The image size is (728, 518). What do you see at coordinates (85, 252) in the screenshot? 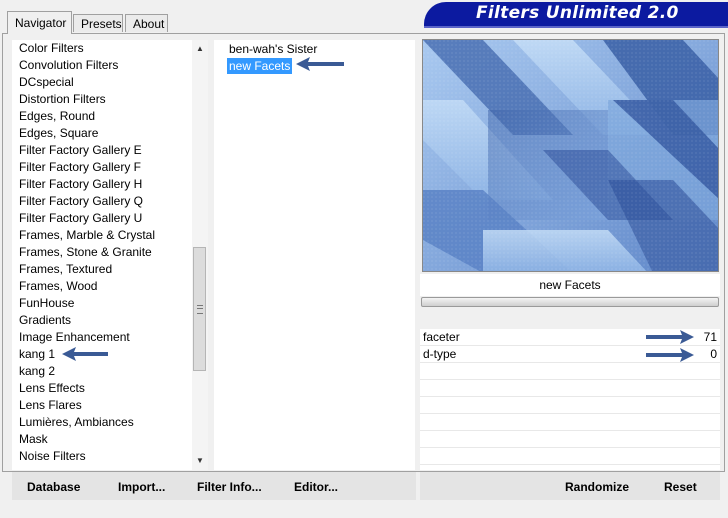
I see `list-item: Frames, Stone & Granite` at bounding box center [85, 252].